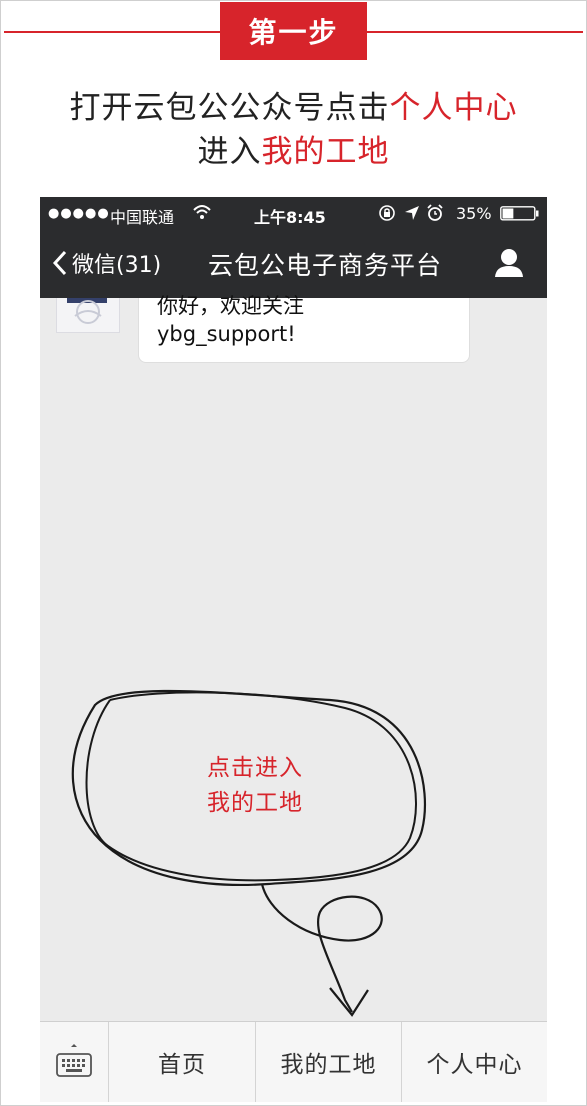  Describe the element at coordinates (509, 263) in the screenshot. I see `profile-icon` at that location.